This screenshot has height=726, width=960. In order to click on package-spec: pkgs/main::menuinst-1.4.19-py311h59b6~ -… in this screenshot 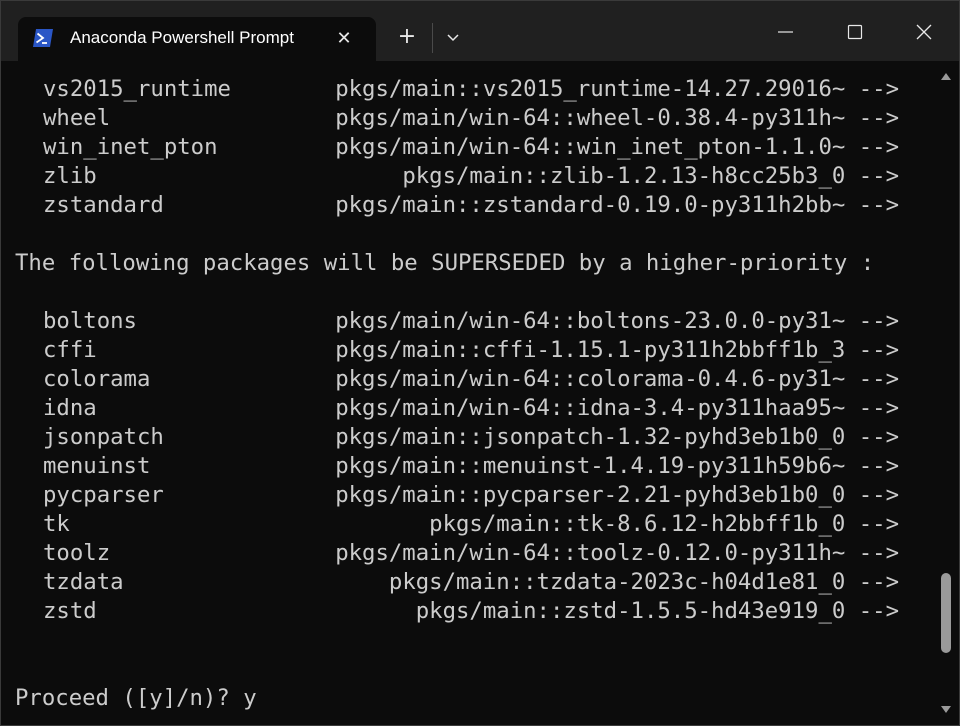, I will do `click(617, 466)`.